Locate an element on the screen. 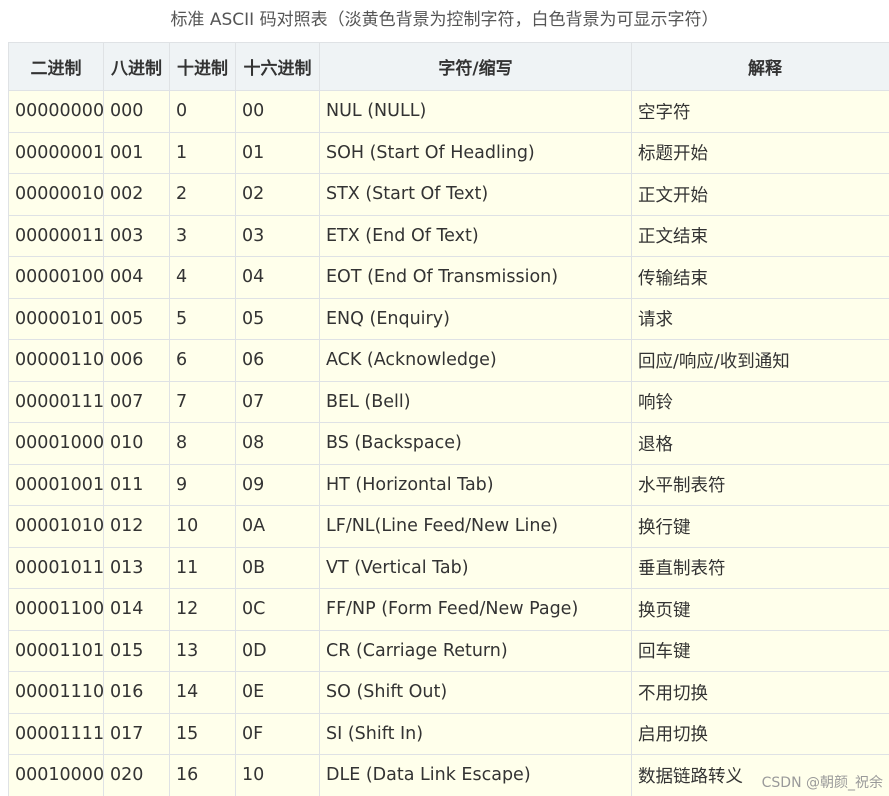 This screenshot has height=796, width=889. cell-decimal: 8 is located at coordinates (202, 443).